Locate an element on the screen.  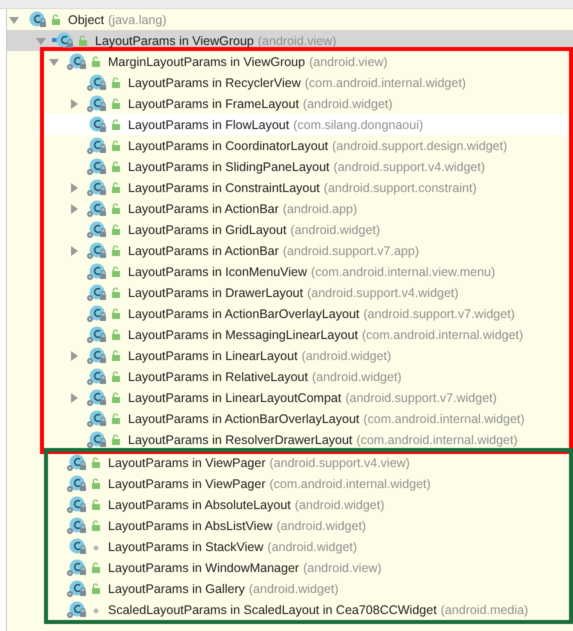
tree-item: LayoutParams in RelativeLayout (android.widget) is located at coordinates (306, 376).